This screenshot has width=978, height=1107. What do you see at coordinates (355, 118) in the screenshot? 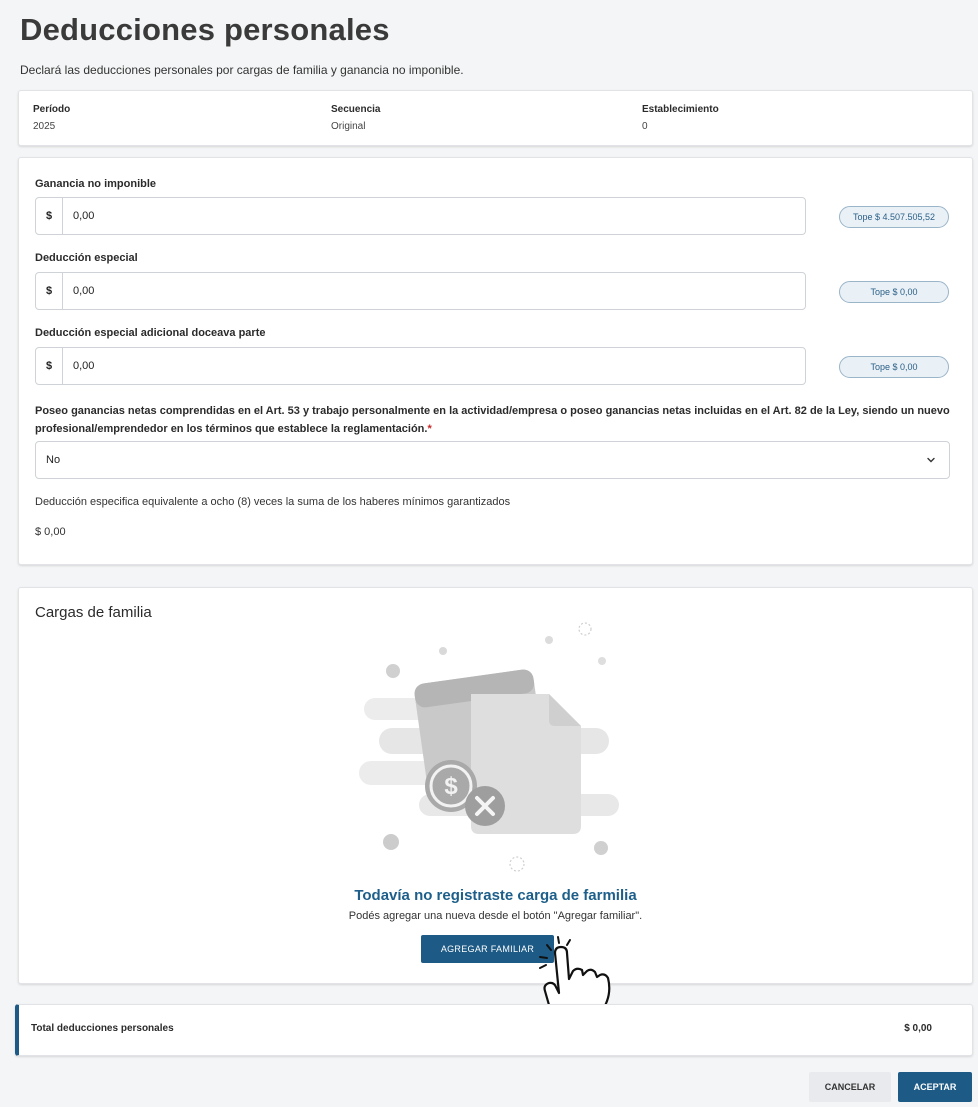
I see `secuencia-info: Secuencia Original` at bounding box center [355, 118].